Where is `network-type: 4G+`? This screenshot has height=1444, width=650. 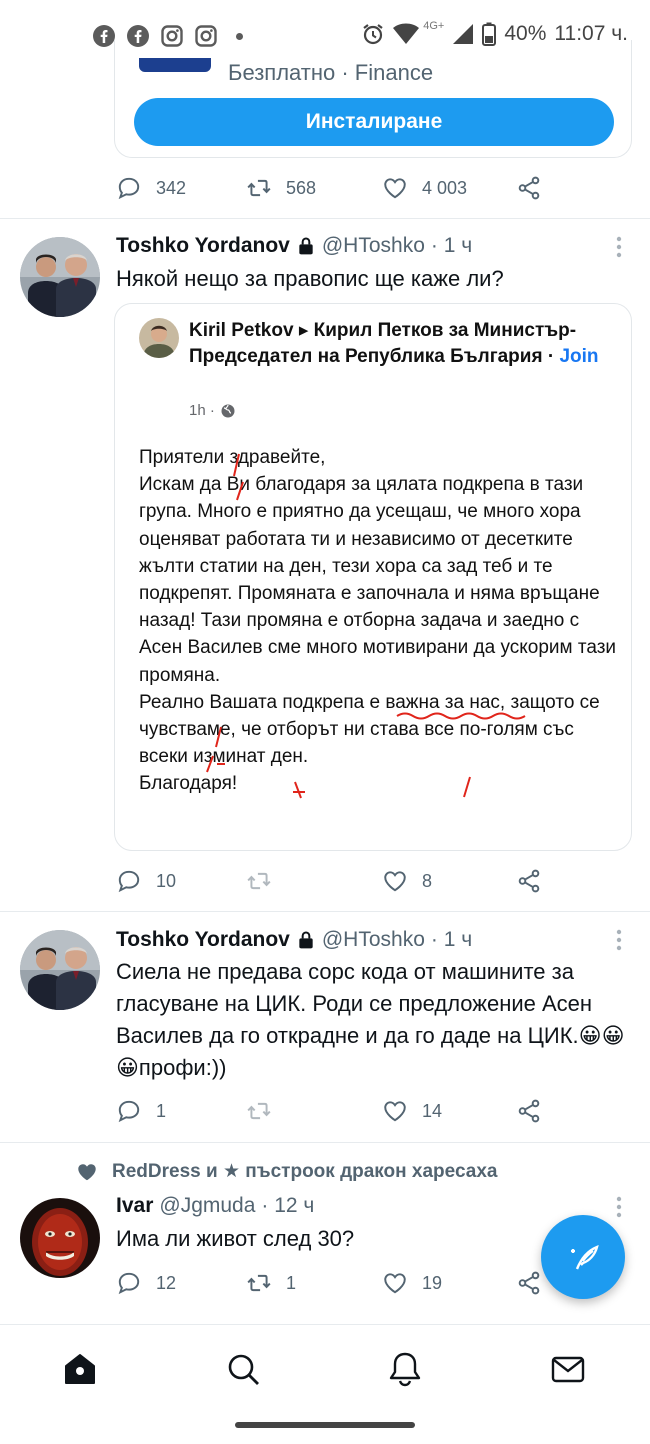
network-type: 4G+ is located at coordinates (434, 26).